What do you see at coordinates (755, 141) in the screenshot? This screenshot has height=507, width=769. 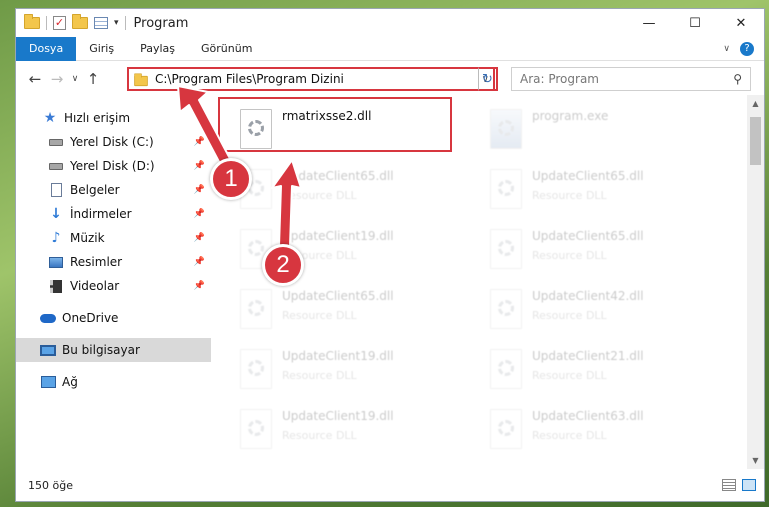 I see `scroll-thumb` at bounding box center [755, 141].